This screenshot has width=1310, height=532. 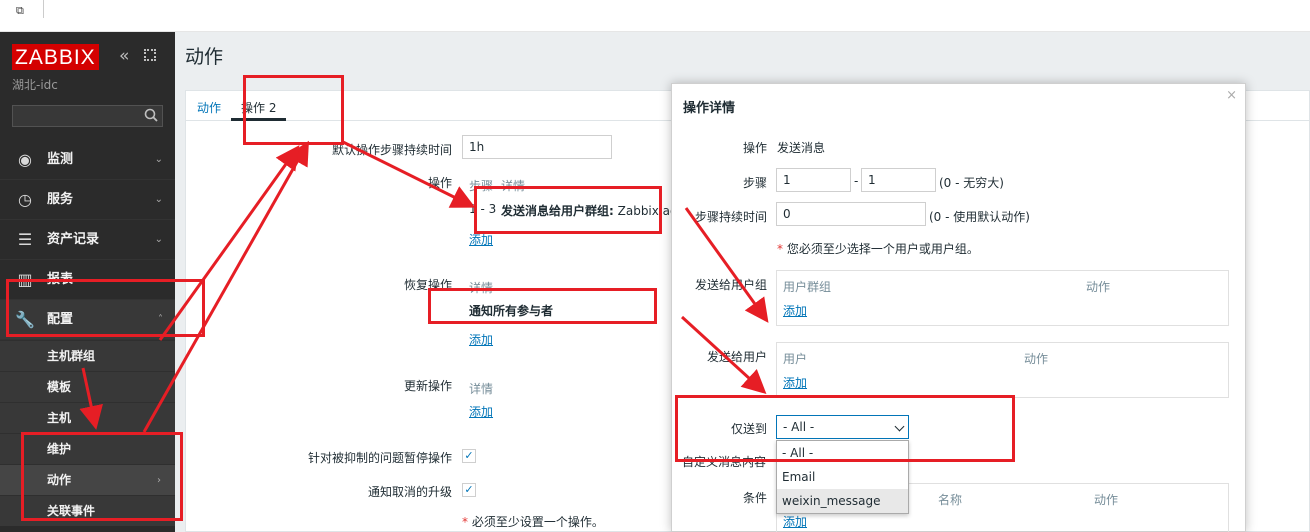 I want to click on steps-label: 步骤, so click(x=754, y=183).